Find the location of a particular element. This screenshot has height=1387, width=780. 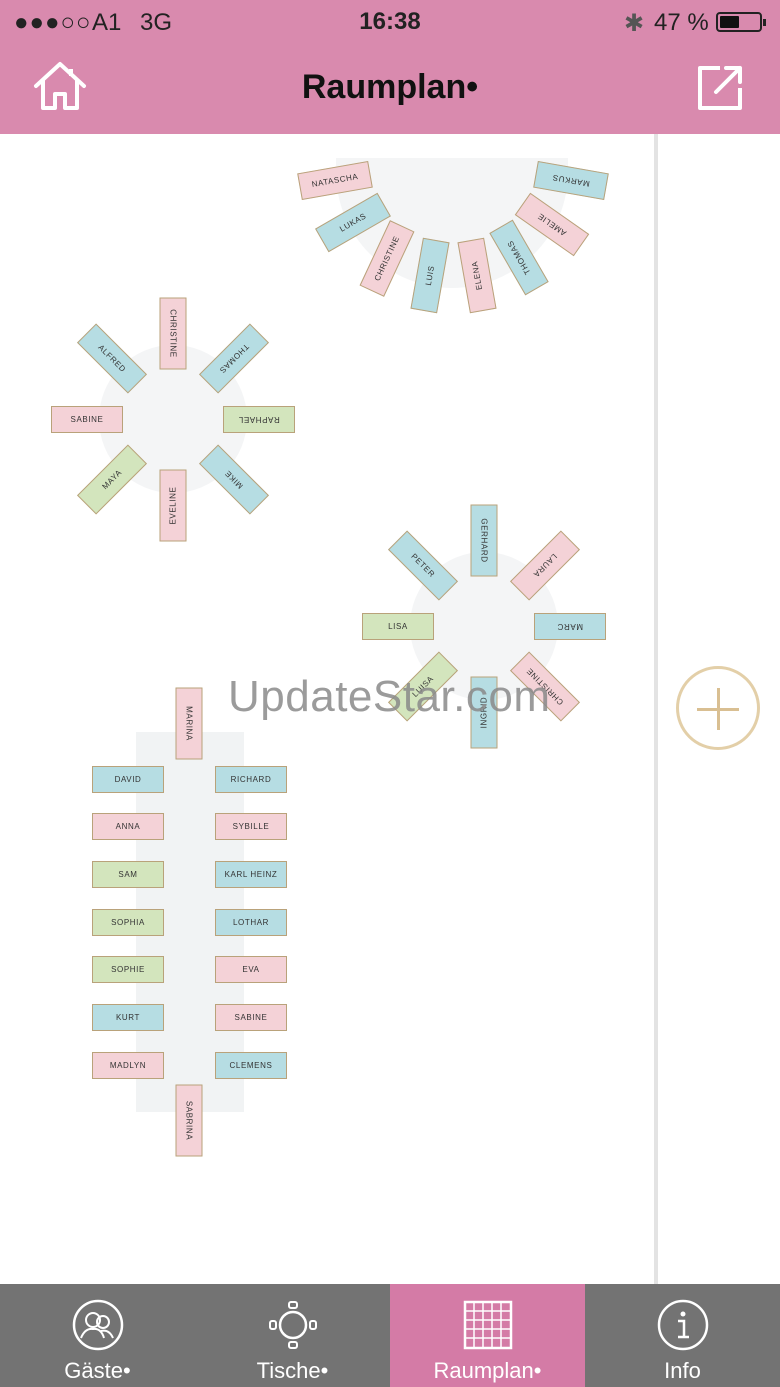

guests-icon is located at coordinates (97, 1325).